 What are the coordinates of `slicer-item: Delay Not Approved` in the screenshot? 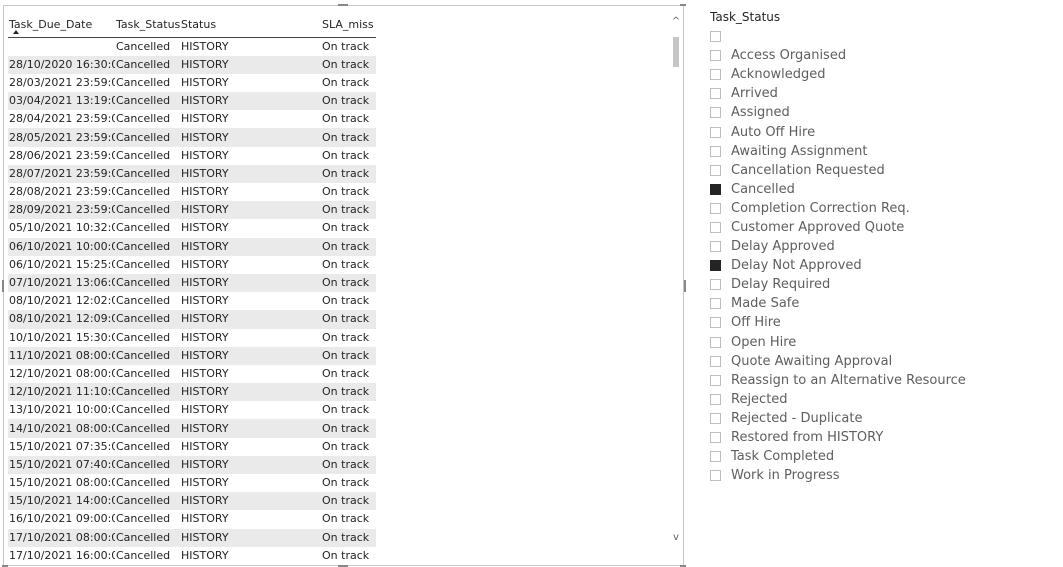 It's located at (838, 265).